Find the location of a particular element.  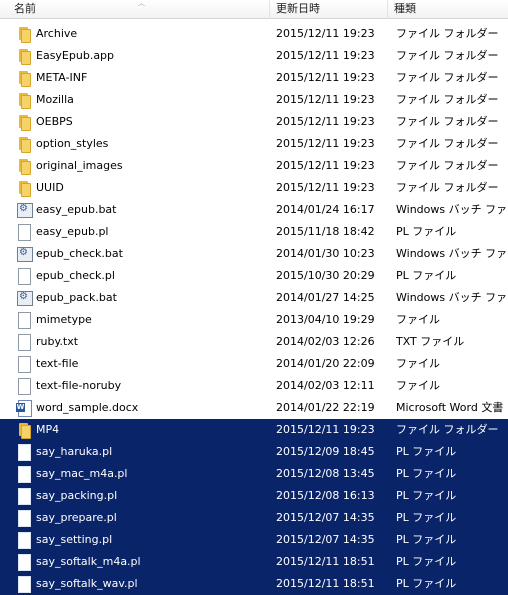

file-modified-date: 2014/01/30 10:23 is located at coordinates (325, 253).